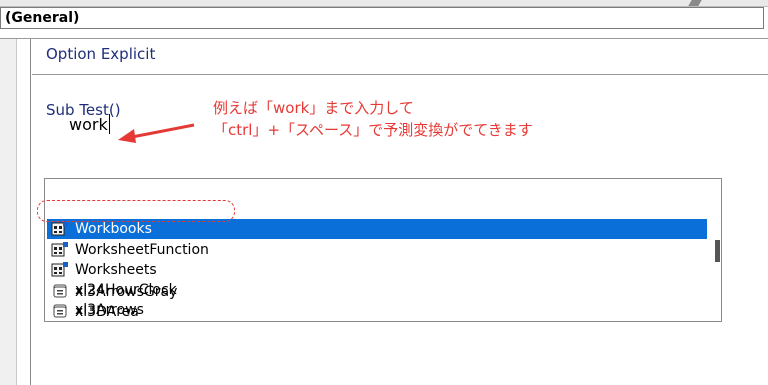 Image resolution: width=768 pixels, height=385 pixels. I want to click on procedure-separator, so click(400, 74).